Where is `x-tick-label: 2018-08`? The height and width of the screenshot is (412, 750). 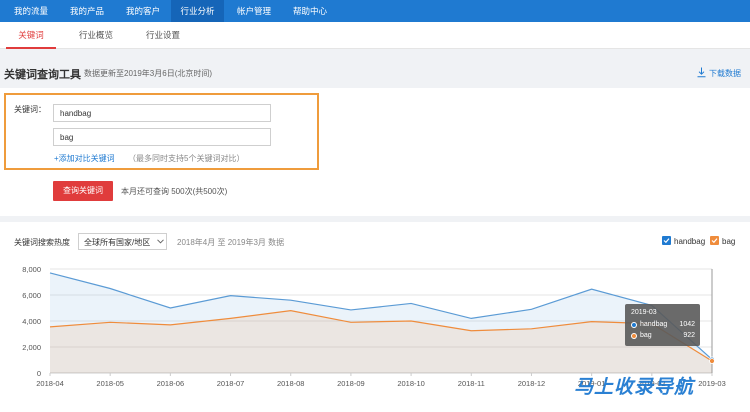 x-tick-label: 2018-08 is located at coordinates (291, 383).